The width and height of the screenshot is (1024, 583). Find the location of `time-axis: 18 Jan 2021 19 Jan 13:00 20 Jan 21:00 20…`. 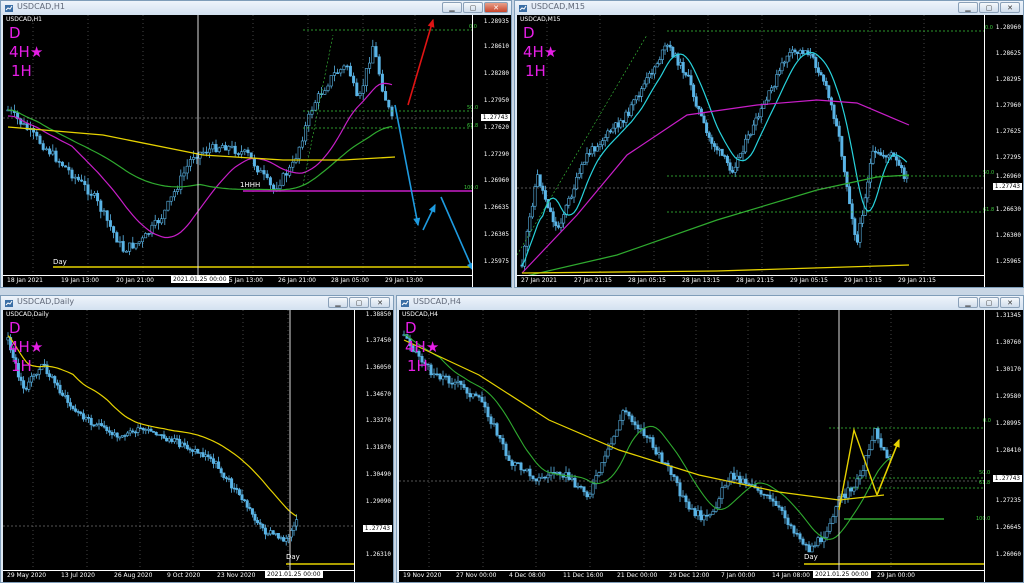

time-axis: 18 Jan 2021 19 Jan 13:00 20 Jan 21:00 20… is located at coordinates (238, 281).